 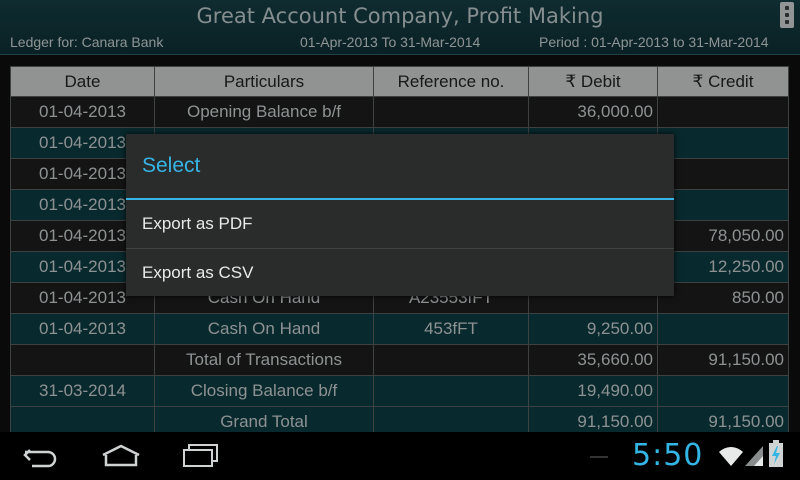 What do you see at coordinates (754, 456) in the screenshot?
I see `signal-icon` at bounding box center [754, 456].